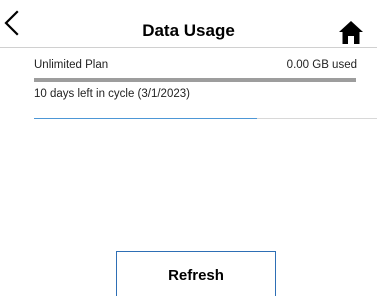 Image resolution: width=377 pixels, height=296 pixels. Describe the element at coordinates (188, 47) in the screenshot. I see `header-divider` at that location.